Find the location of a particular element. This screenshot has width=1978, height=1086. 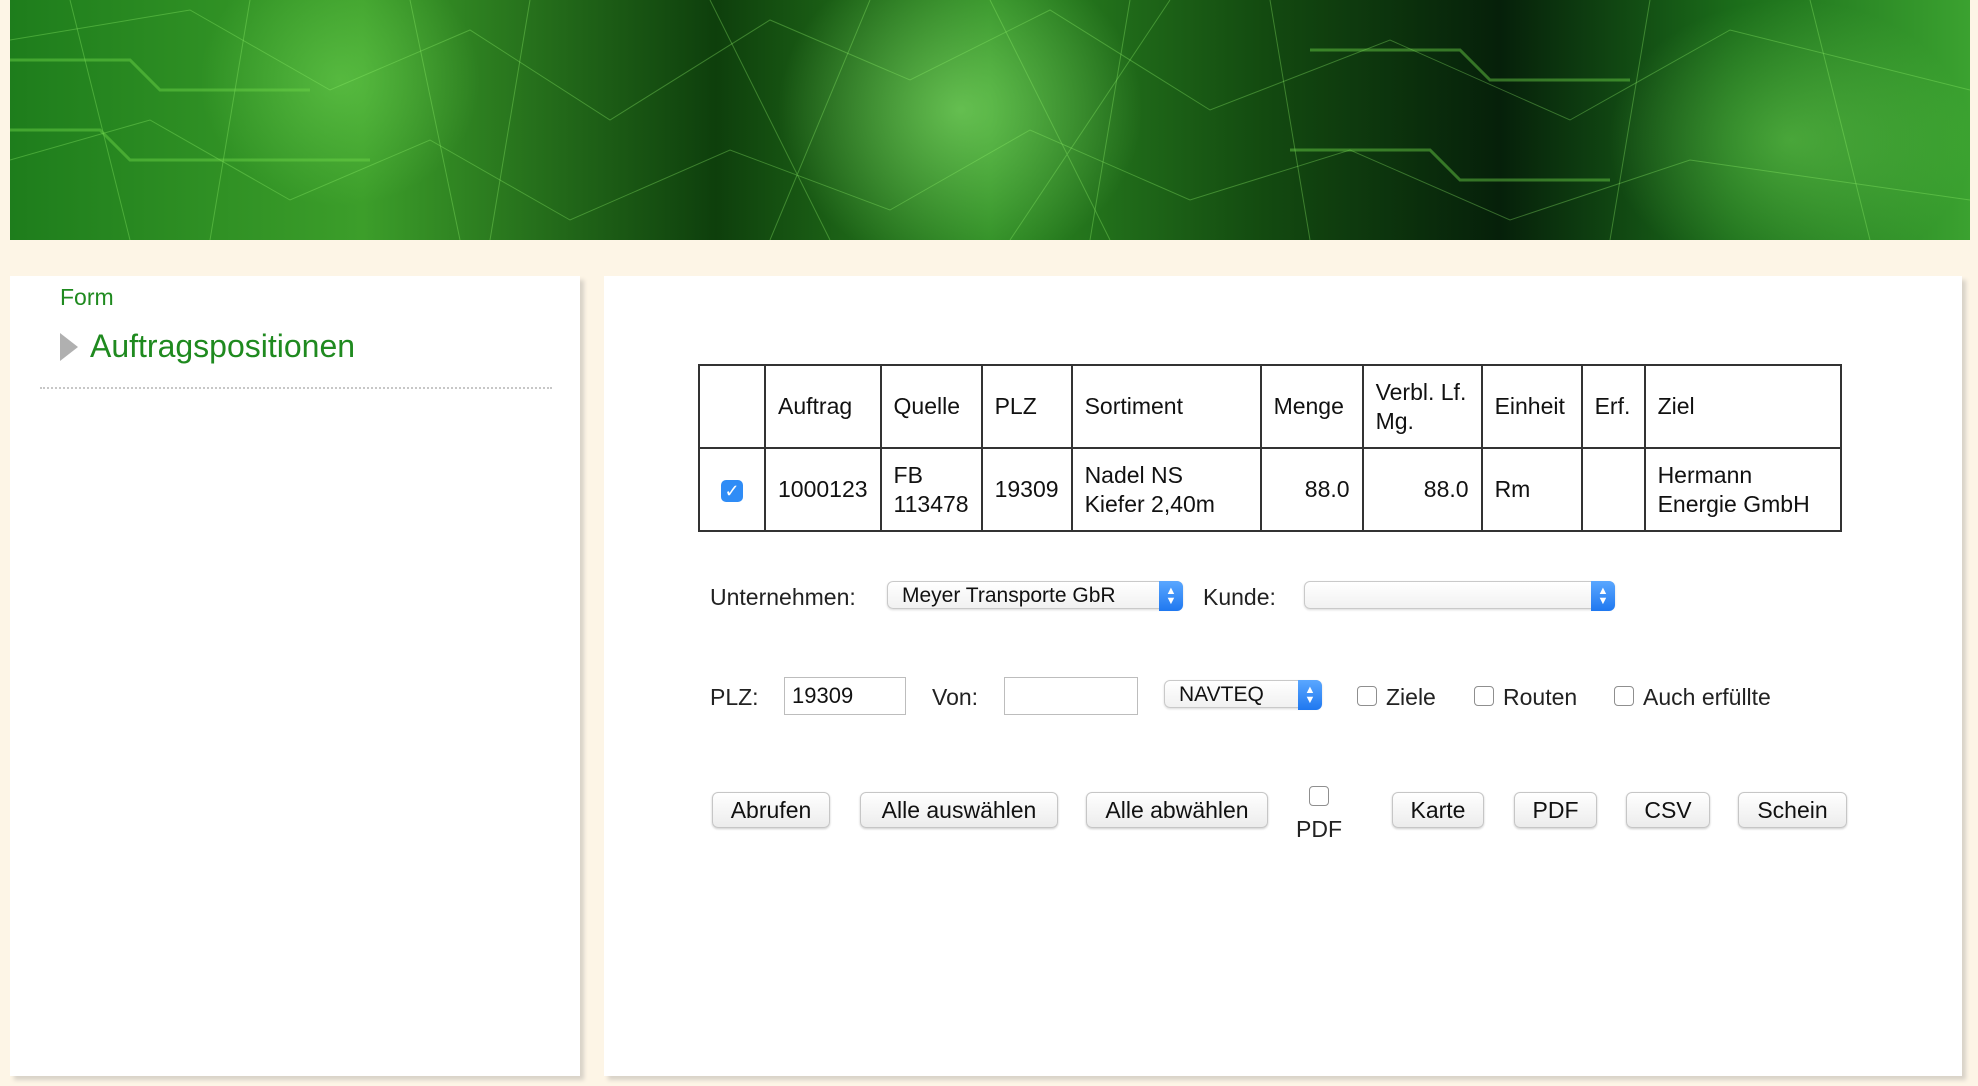

provider-select: NAVTEQ ▲ ▼ is located at coordinates (1243, 695).